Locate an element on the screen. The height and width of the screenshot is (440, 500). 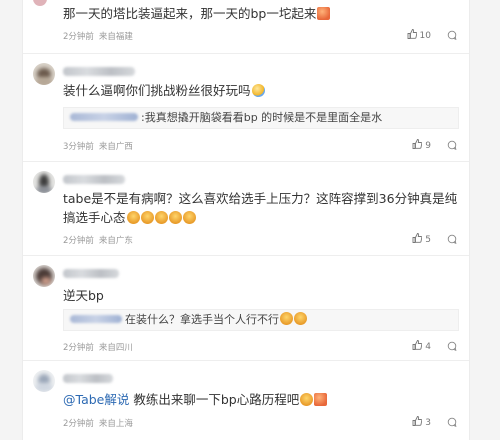
reply-text: 我真想撬开脑袋看看bp 的时候是不是里面全是水 is located at coordinates (263, 117).